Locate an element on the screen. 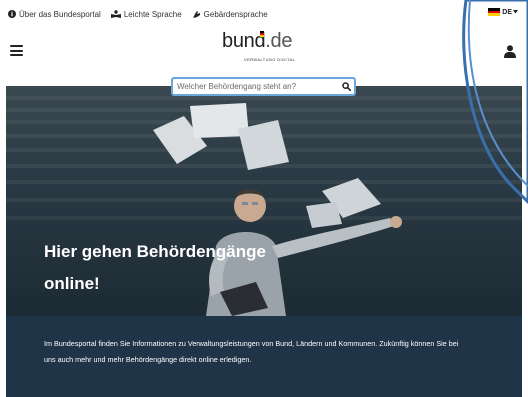  bund-de-logo: bund.de VERWALTUNG DIGITAL is located at coordinates (267, 50).